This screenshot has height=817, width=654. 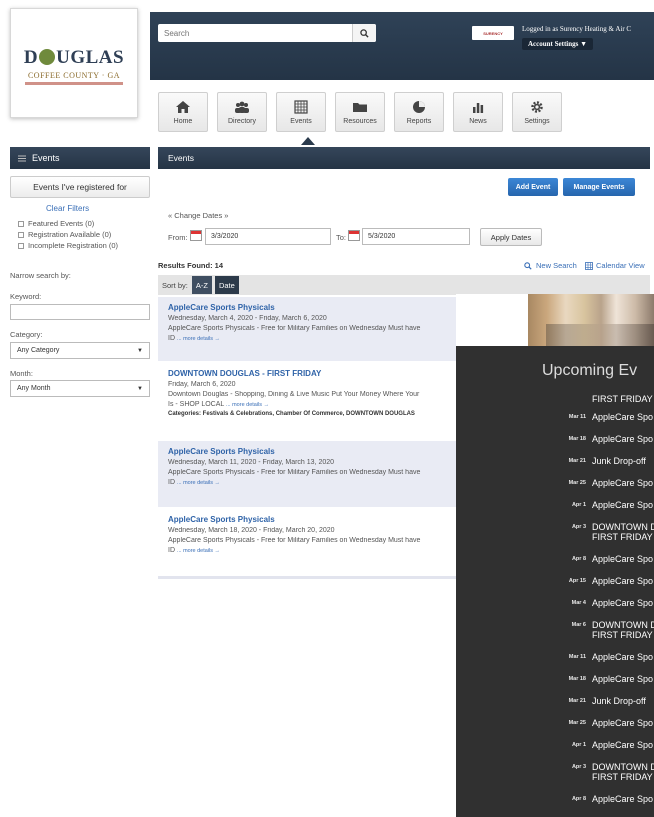 What do you see at coordinates (201, 285) in the screenshot?
I see `sort-az-button: A-Z` at bounding box center [201, 285].